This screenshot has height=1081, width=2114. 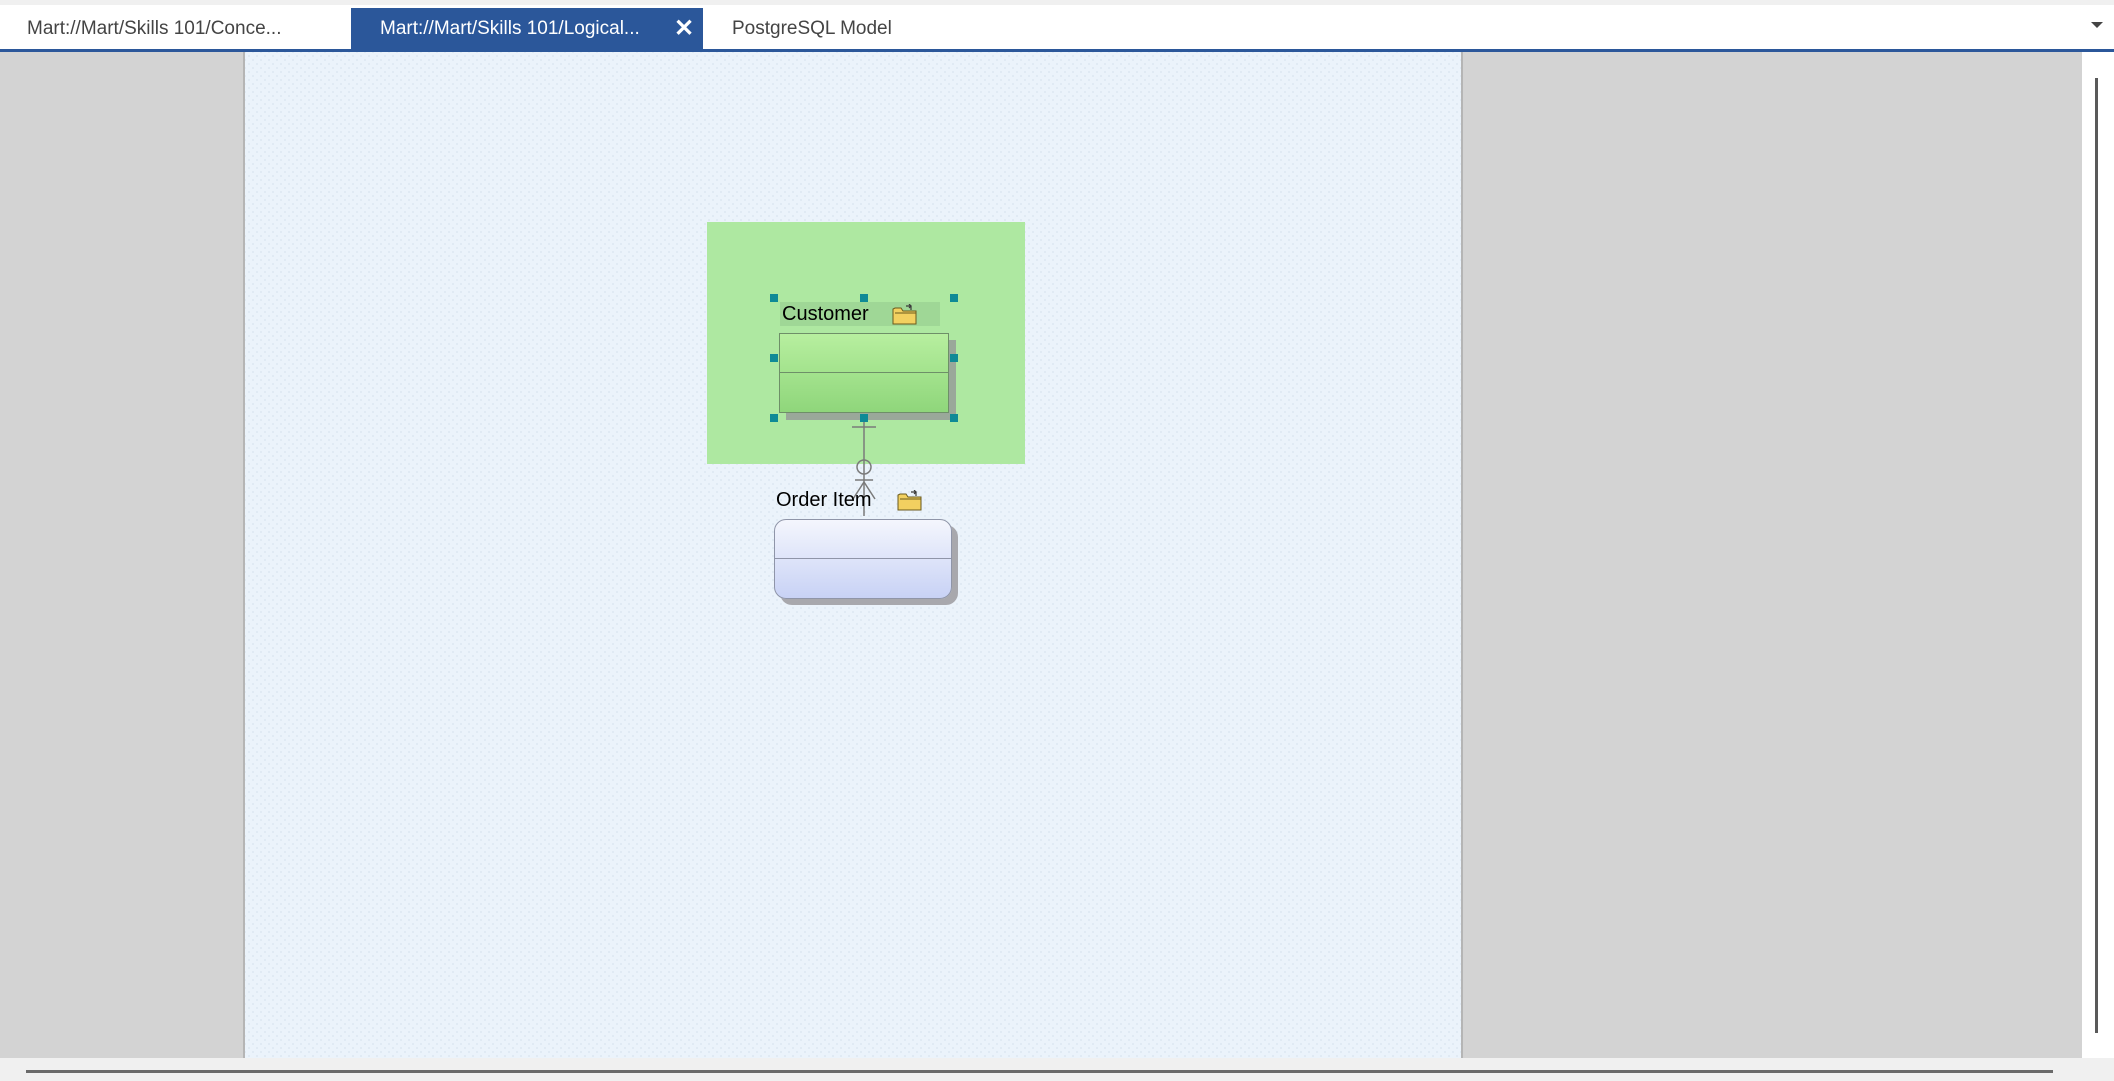 I want to click on entity-name-order-item: Order Item, so click(x=824, y=500).